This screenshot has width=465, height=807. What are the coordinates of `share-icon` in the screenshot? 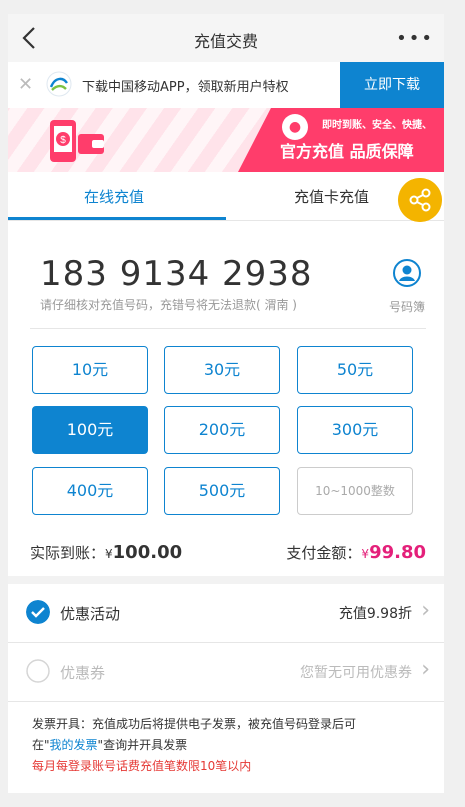 It's located at (420, 200).